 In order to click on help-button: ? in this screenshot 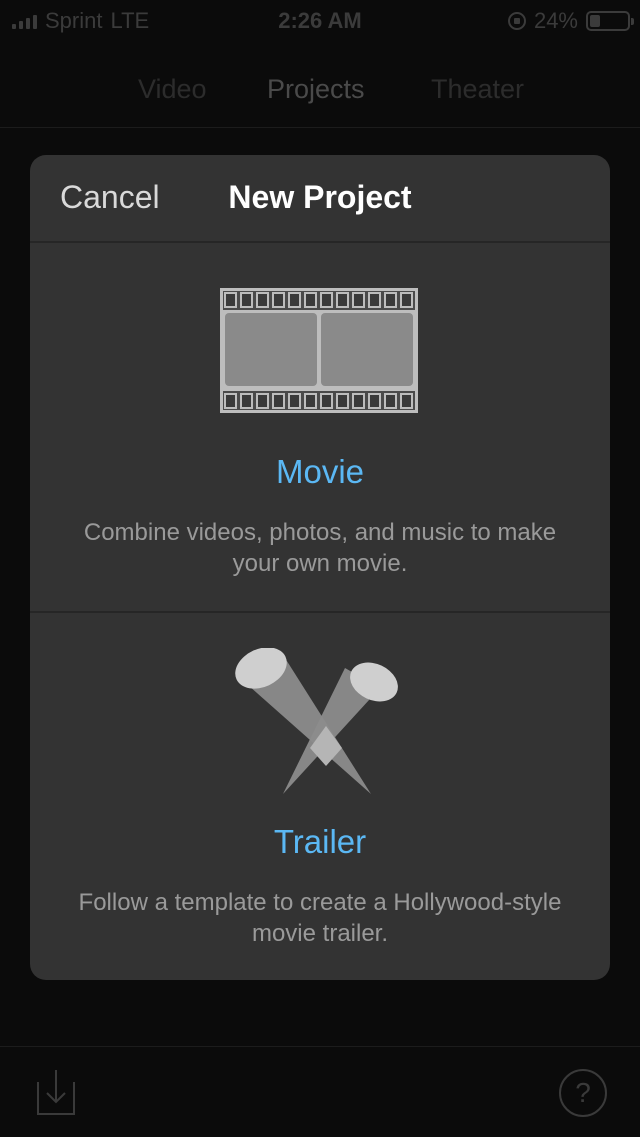, I will do `click(583, 1093)`.